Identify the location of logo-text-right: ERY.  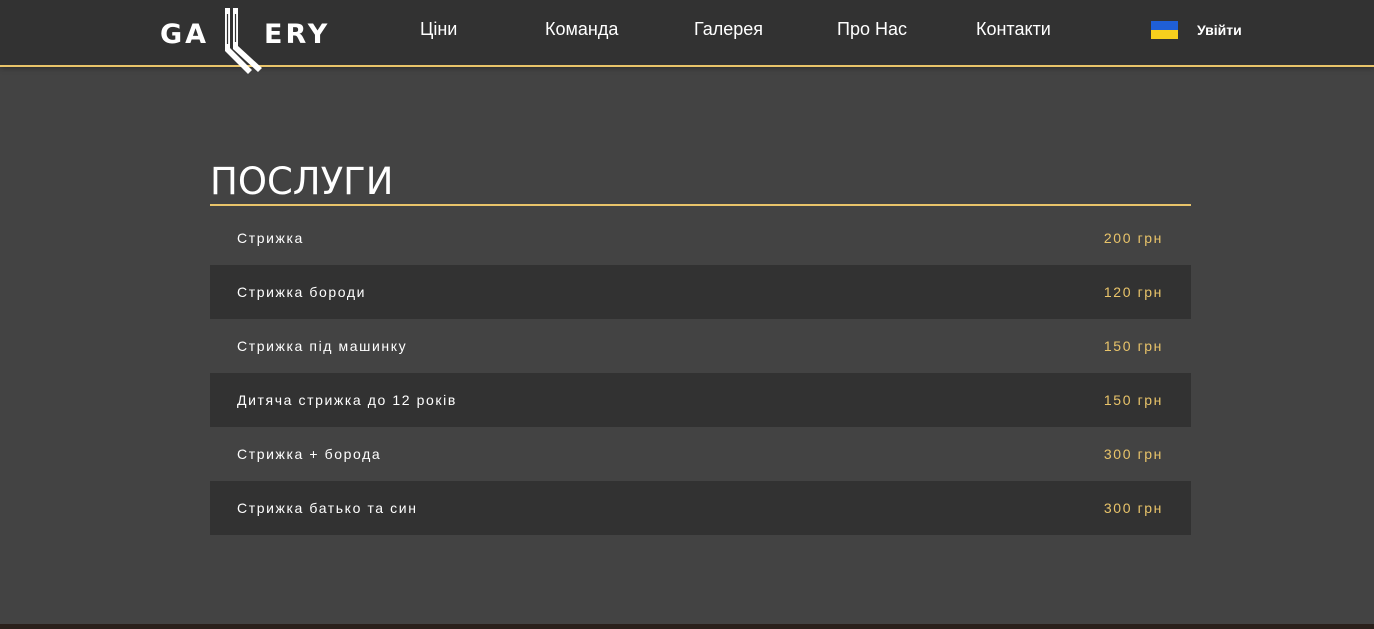
(297, 34).